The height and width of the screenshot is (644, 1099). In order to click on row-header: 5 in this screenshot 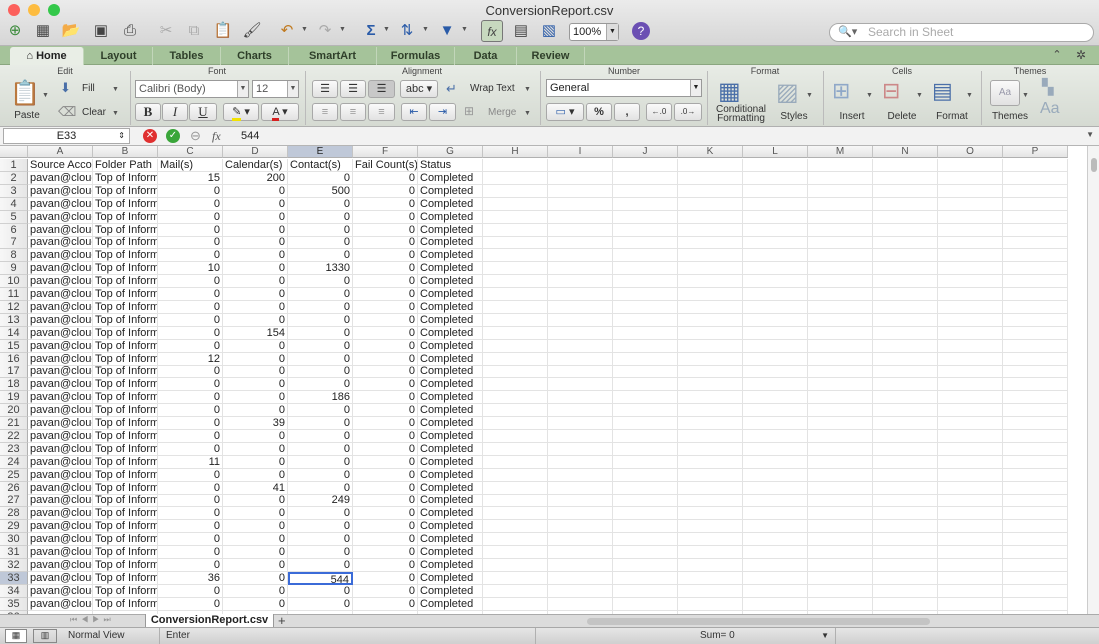, I will do `click(14, 217)`.